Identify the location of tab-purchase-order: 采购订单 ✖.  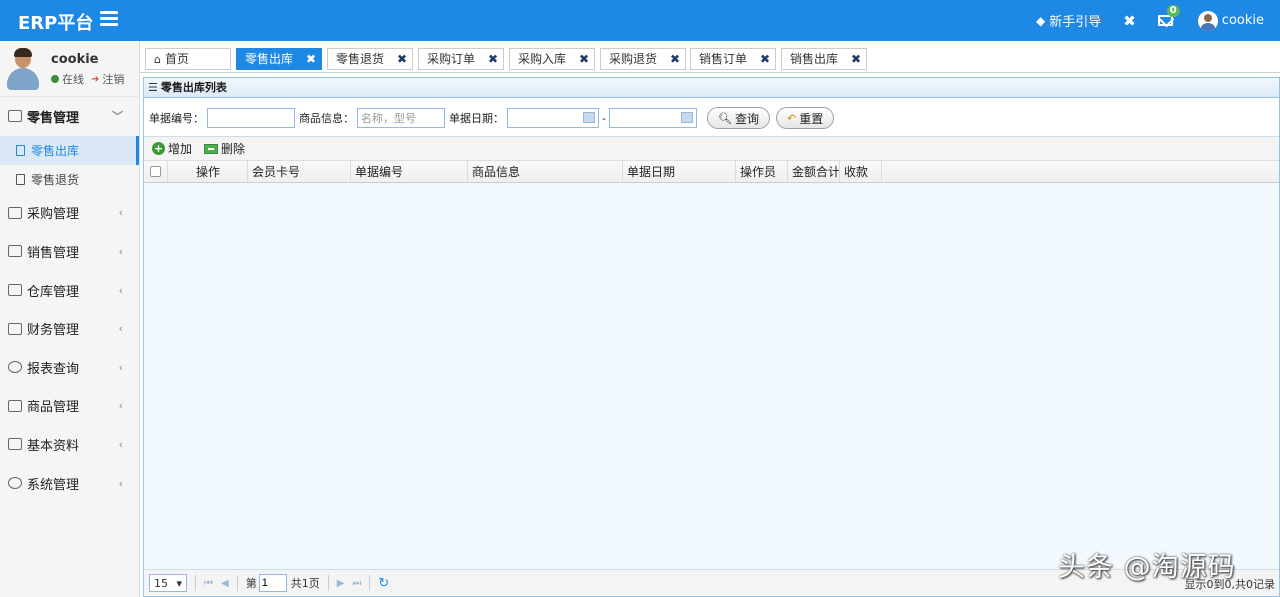
(461, 59).